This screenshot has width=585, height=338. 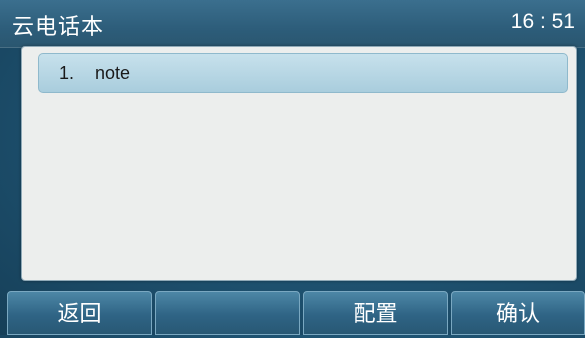 What do you see at coordinates (79, 313) in the screenshot?
I see `back-button: 返回` at bounding box center [79, 313].